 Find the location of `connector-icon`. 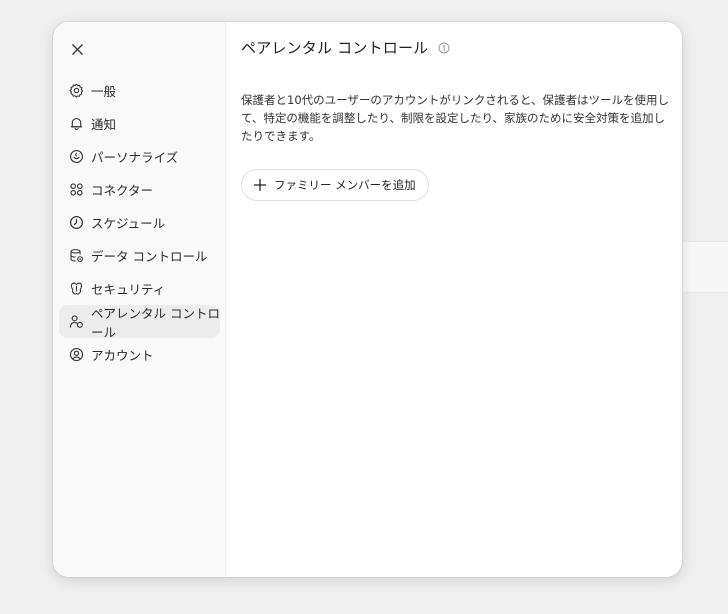

connector-icon is located at coordinates (76, 190).